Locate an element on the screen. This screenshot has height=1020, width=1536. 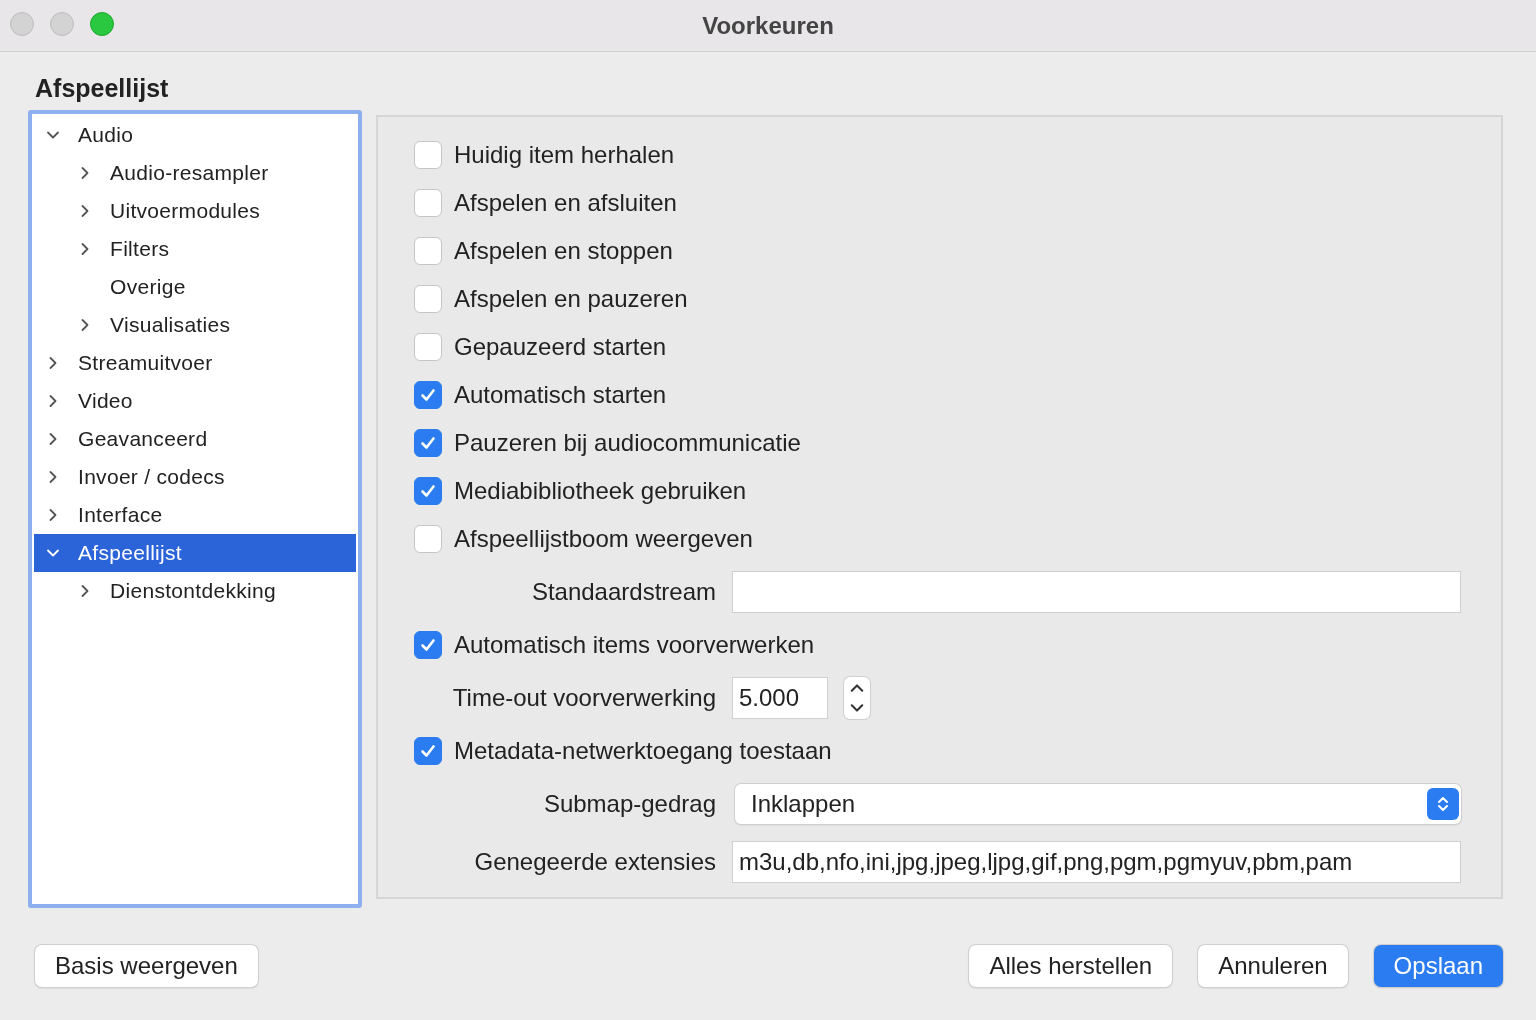
tree-item: Interface is located at coordinates (195, 515).